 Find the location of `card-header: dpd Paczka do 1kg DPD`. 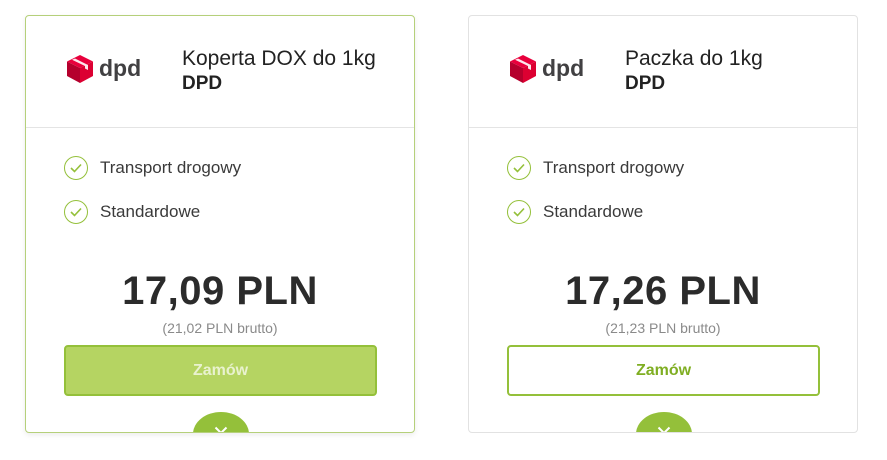

card-header: dpd Paczka do 1kg DPD is located at coordinates (663, 72).